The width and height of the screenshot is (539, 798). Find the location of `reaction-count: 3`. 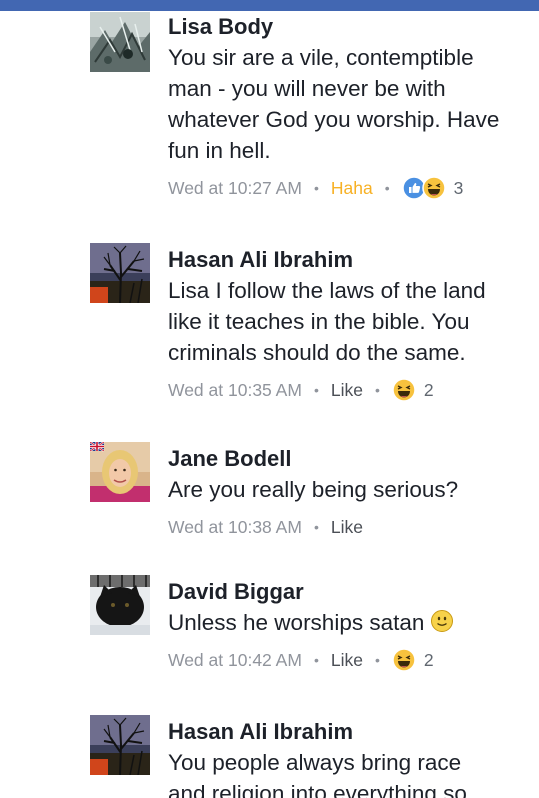

reaction-count: 3 is located at coordinates (458, 187).